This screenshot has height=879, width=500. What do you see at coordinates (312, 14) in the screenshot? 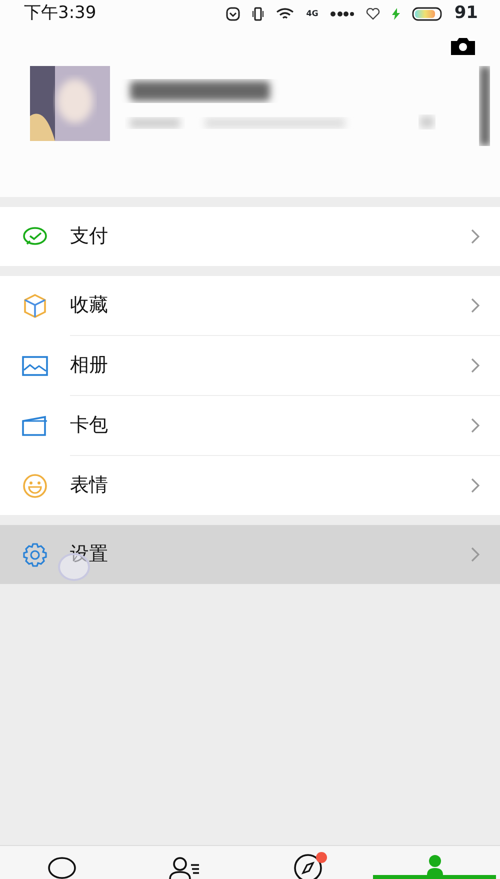
I see `network-label: 4G` at bounding box center [312, 14].